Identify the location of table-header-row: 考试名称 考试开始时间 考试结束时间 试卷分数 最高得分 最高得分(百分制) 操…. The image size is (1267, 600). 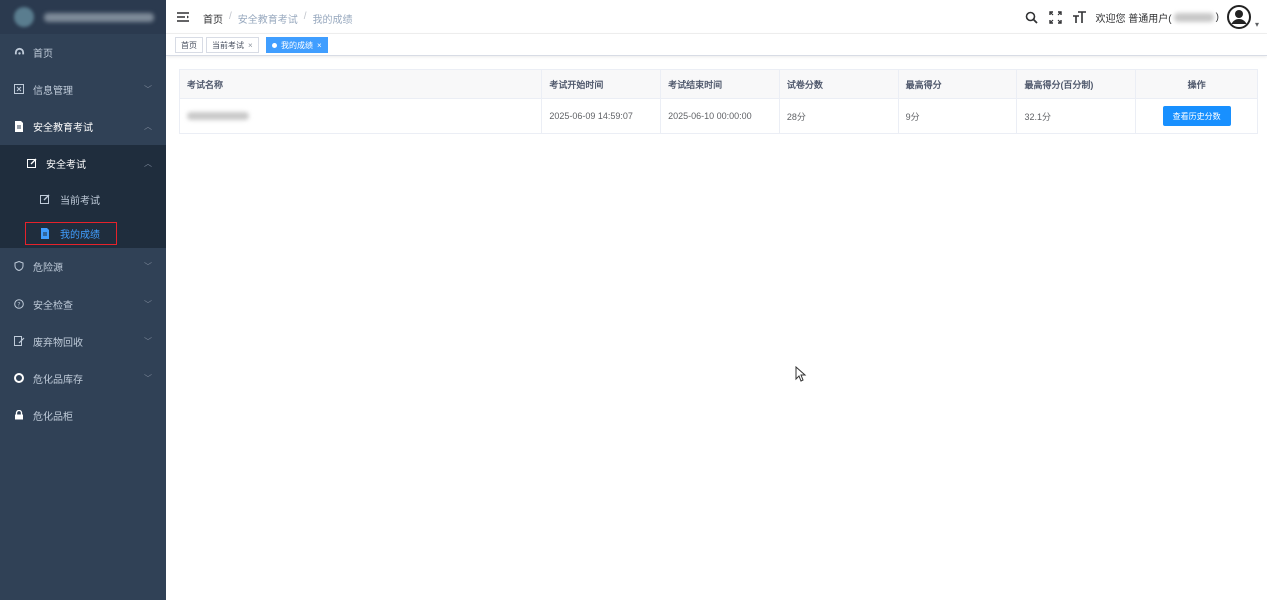
(718, 84).